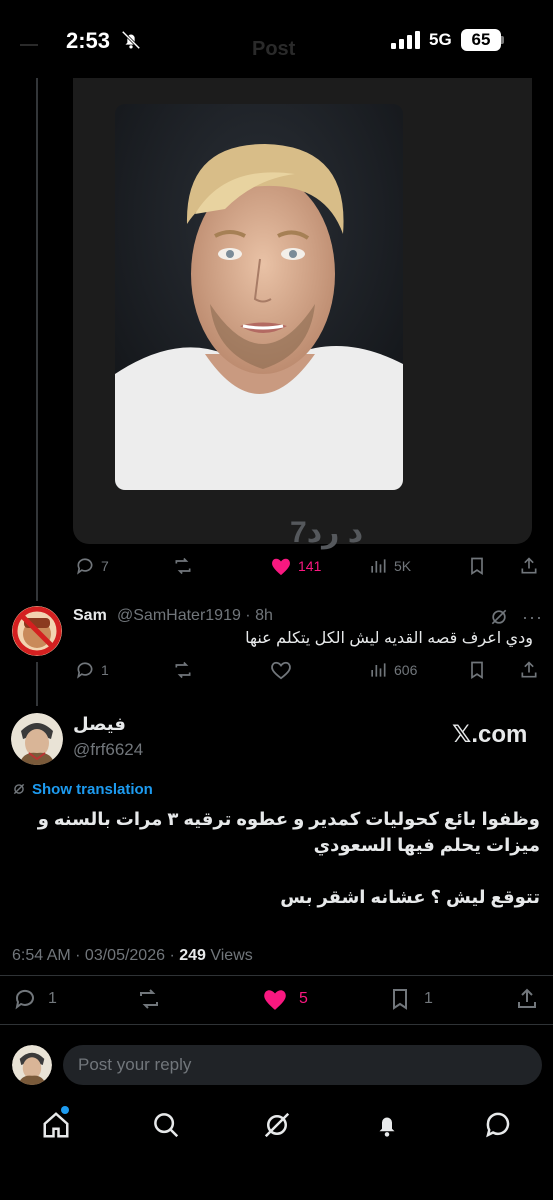  Describe the element at coordinates (29, 45) in the screenshot. I see `back-arrow-icon` at that location.